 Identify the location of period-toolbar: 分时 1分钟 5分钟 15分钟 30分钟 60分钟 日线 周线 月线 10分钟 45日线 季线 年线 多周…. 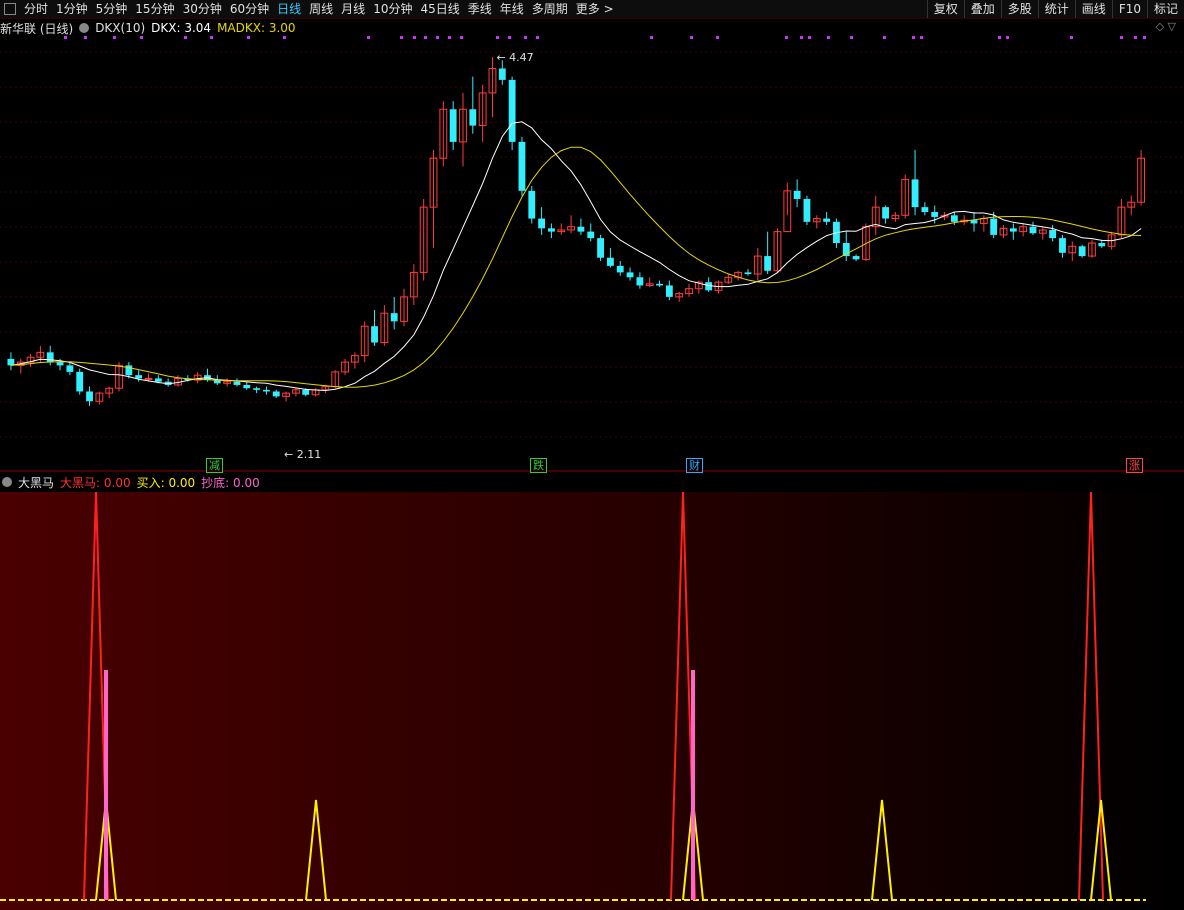
(592, 9).